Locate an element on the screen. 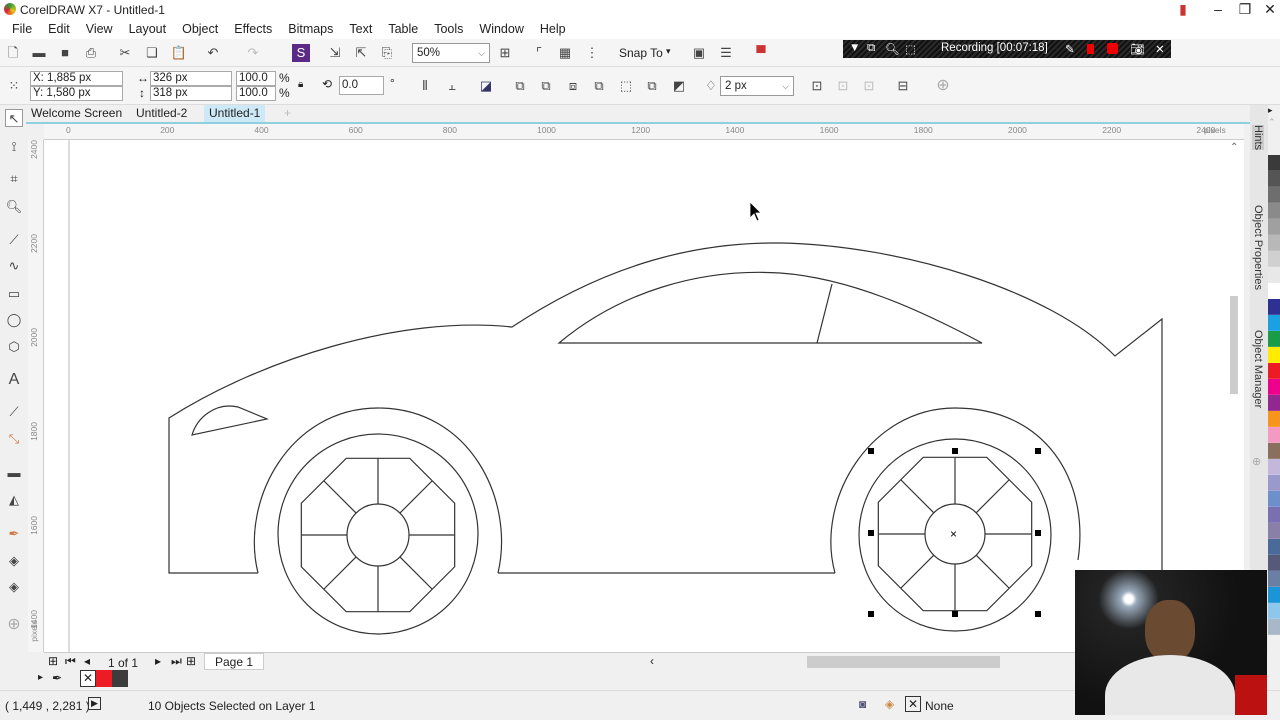 This screenshot has height=720, width=1280. minimize-button: – is located at coordinates (1218, 9).